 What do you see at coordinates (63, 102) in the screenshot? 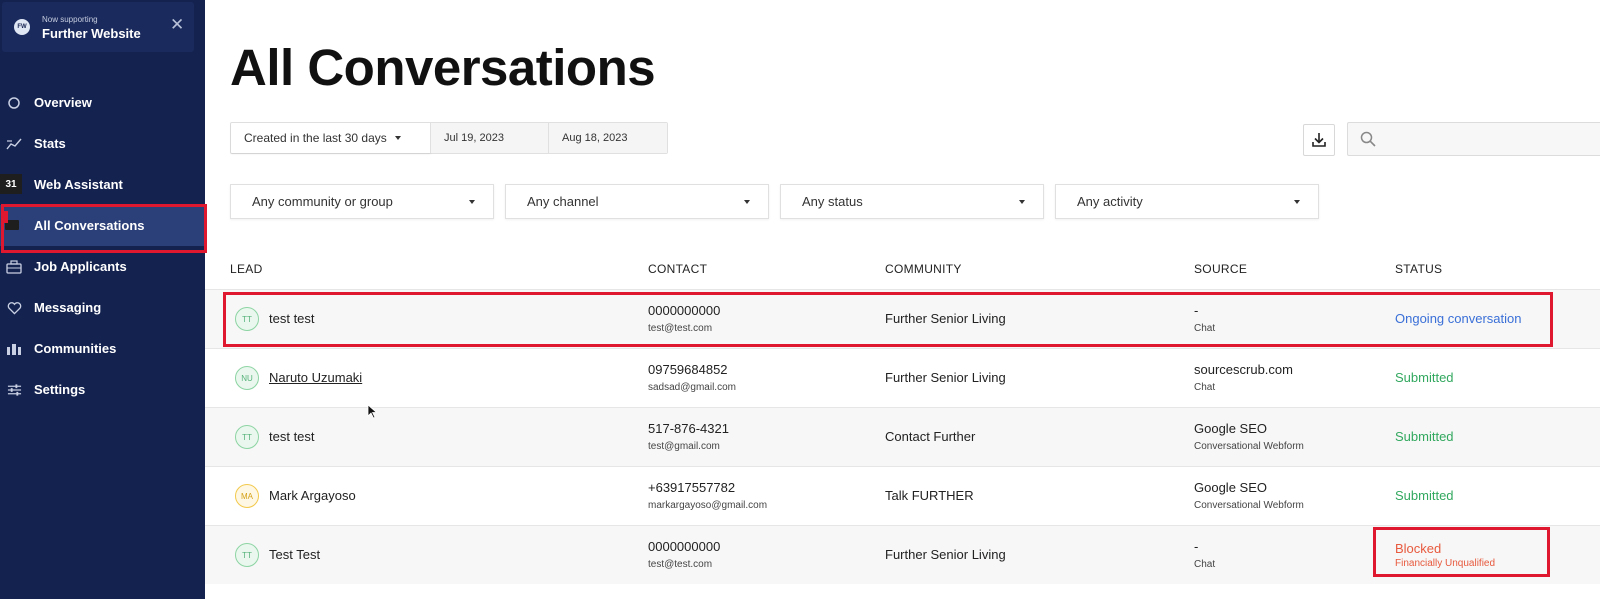
I see `sidebar-item-label: Overview` at bounding box center [63, 102].